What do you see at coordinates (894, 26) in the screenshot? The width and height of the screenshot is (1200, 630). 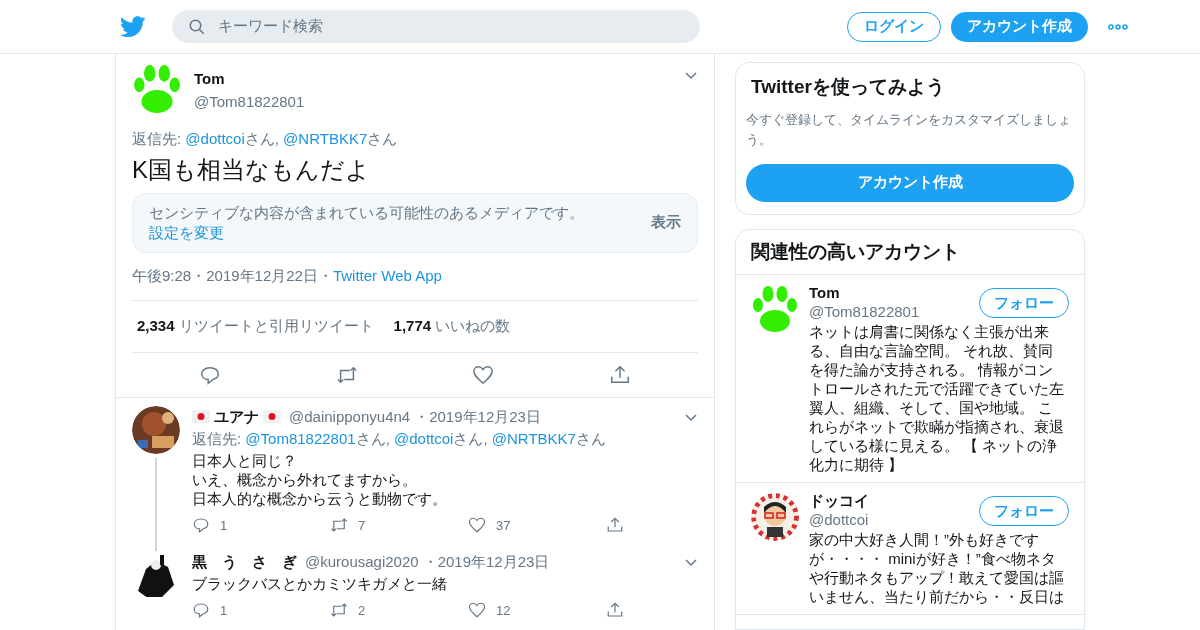 I see `login-button: ログイン` at bounding box center [894, 26].